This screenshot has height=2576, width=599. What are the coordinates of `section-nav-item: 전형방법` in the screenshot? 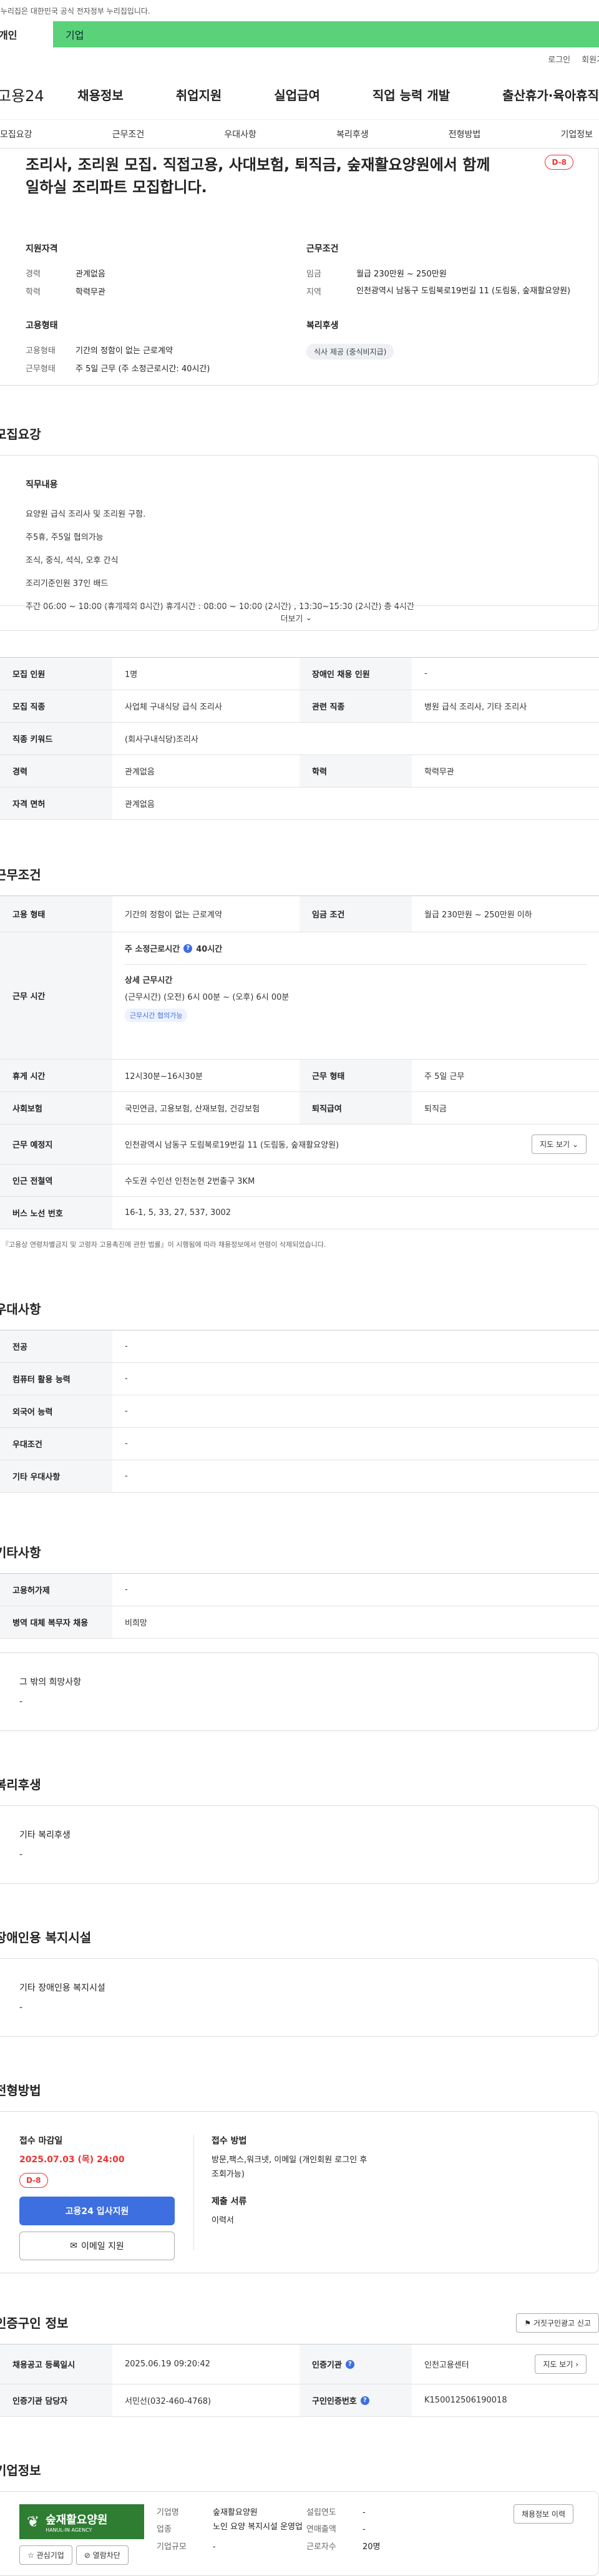 It's located at (465, 134).